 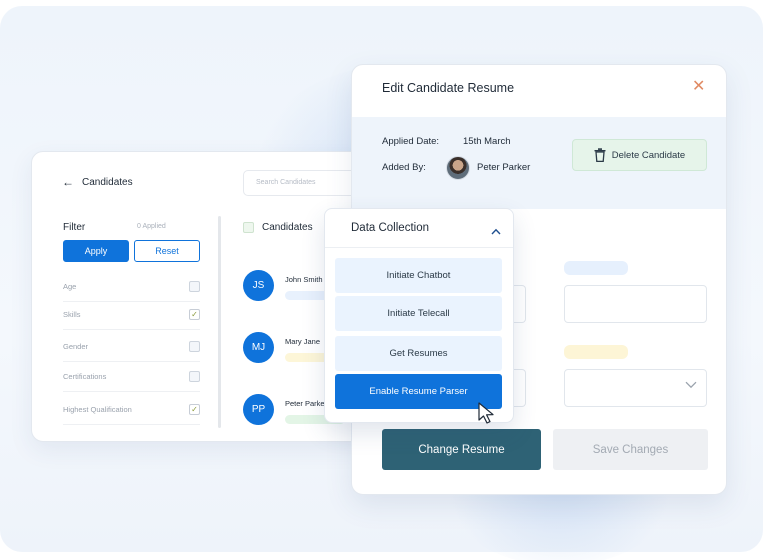 I want to click on menu-item-get-resumes: Get Resumes, so click(x=418, y=353).